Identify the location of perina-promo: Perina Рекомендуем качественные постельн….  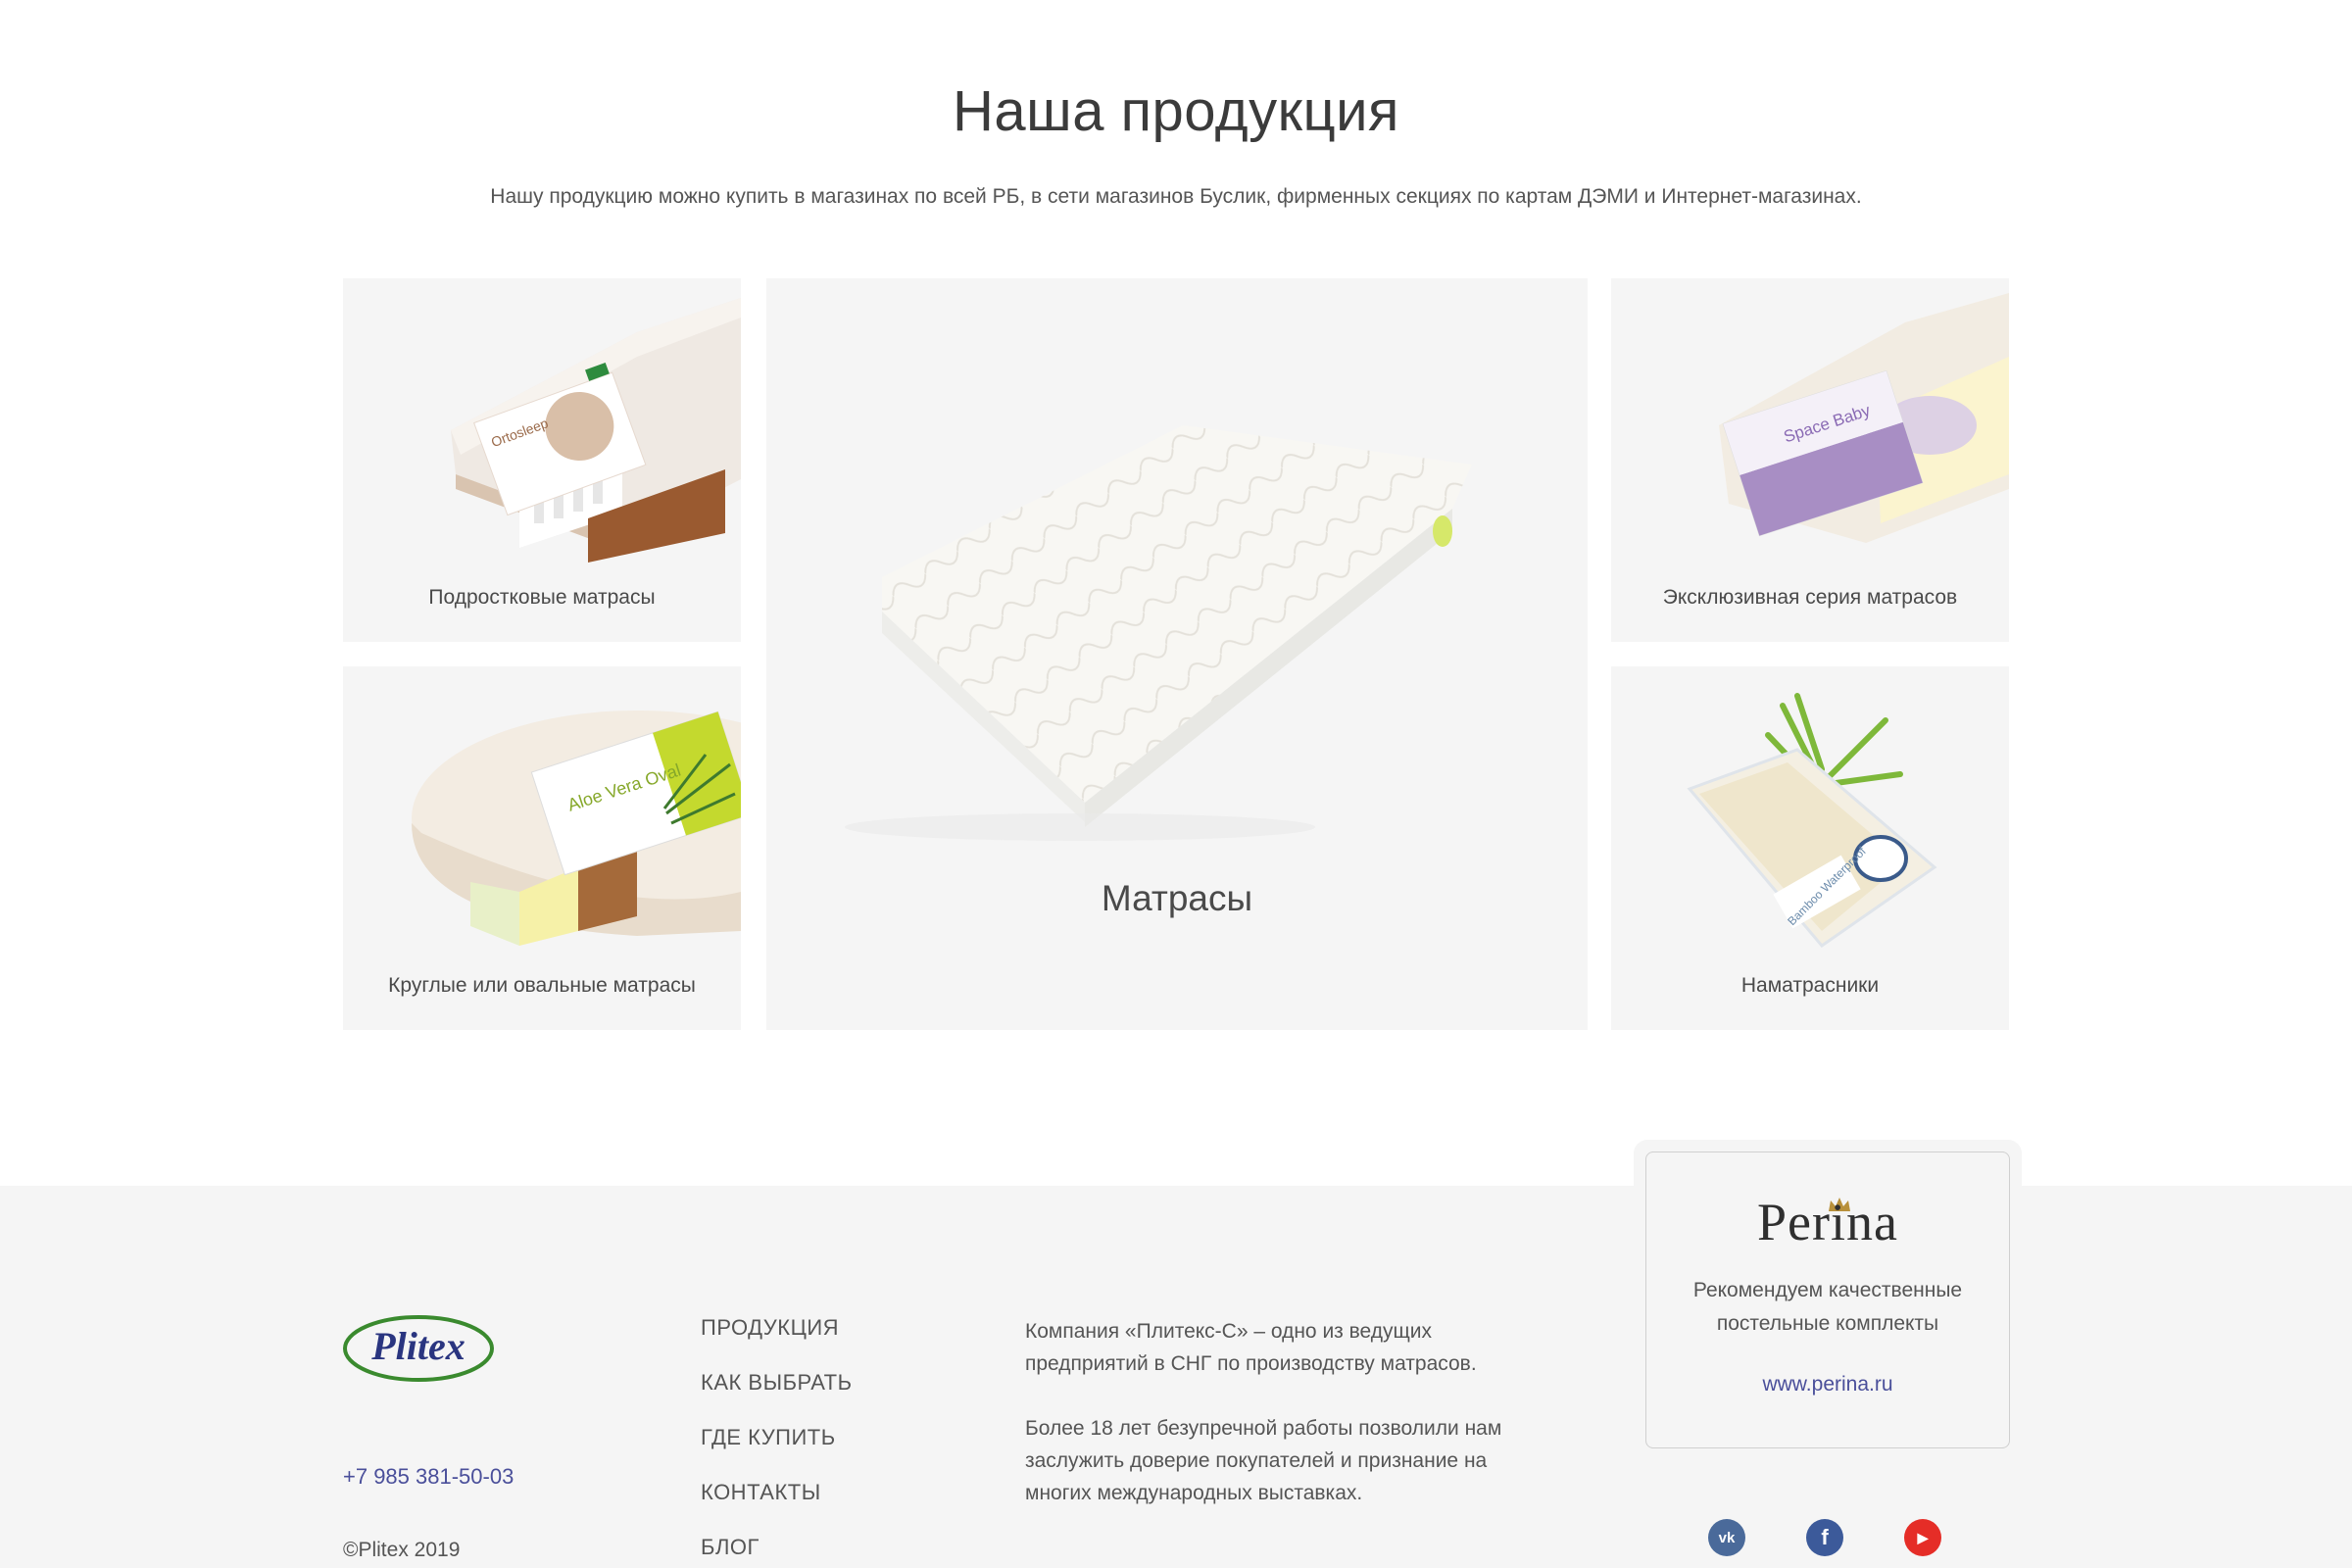
(1827, 1300).